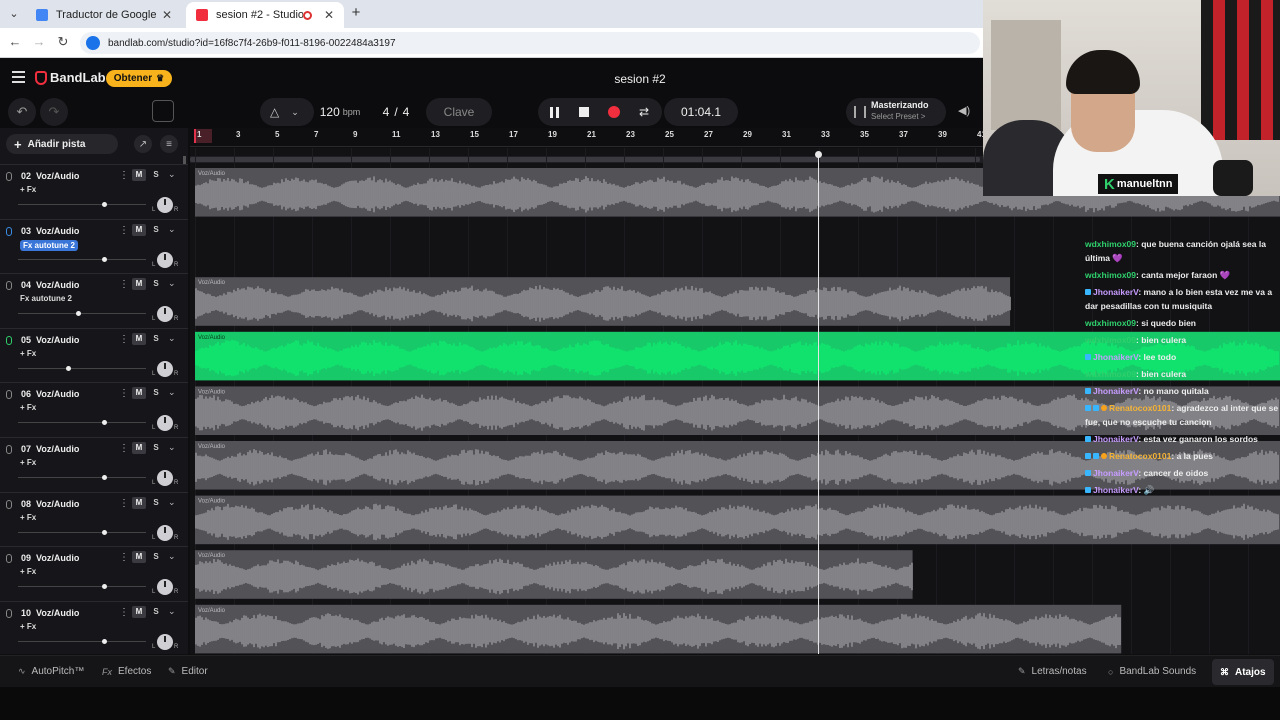 This screenshot has width=1280, height=720. Describe the element at coordinates (94, 245) in the screenshot. I see `track-header: 03 Voz/Audio ⋮ M S ⌄ Fx autotune 2 L R` at that location.